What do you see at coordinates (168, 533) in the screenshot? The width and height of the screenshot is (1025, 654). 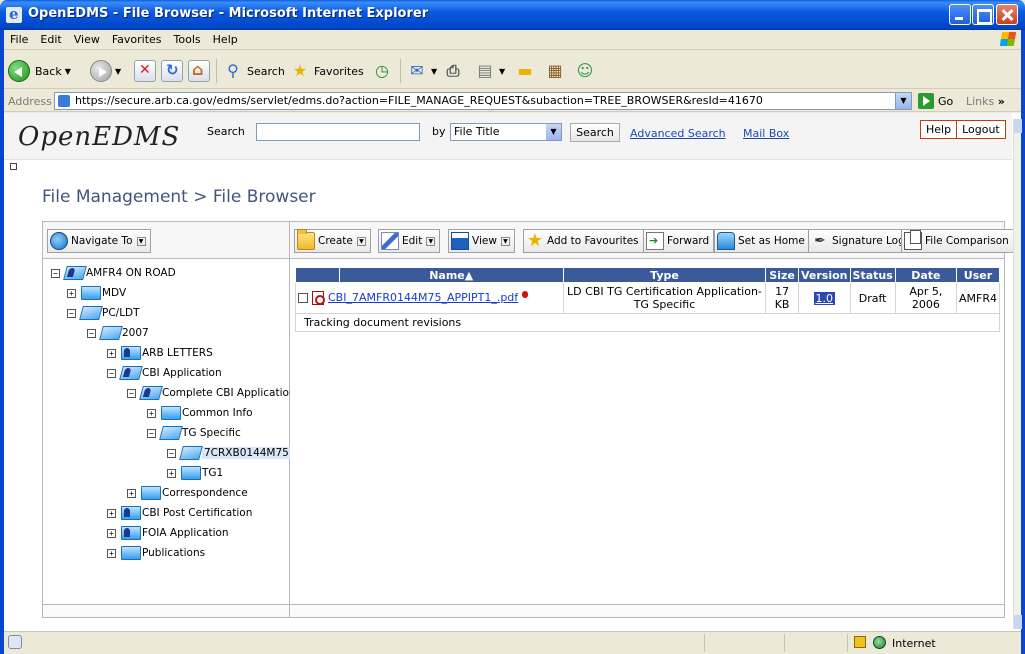 I see `tree-node: + FOIA Application` at bounding box center [168, 533].